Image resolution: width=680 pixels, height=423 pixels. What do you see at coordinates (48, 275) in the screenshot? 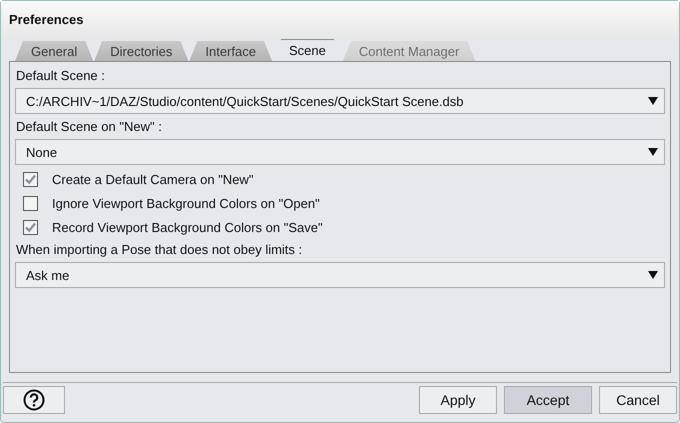
I see `dropdown-value: Ask me` at bounding box center [48, 275].